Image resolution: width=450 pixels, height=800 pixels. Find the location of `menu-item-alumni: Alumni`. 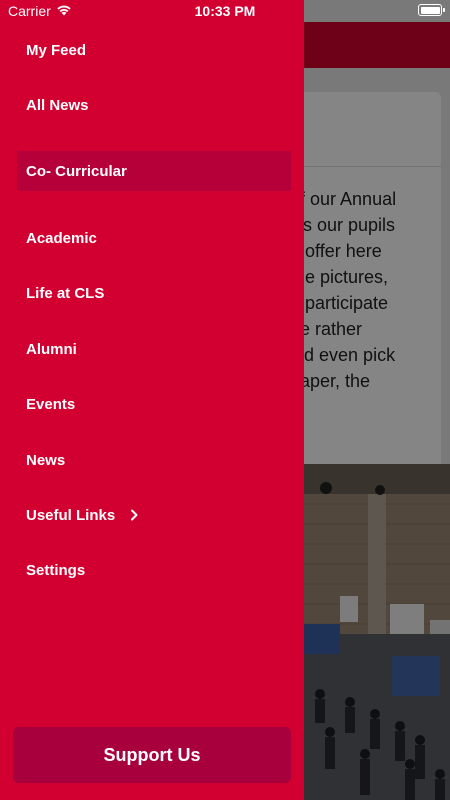

menu-item-alumni: Alumni is located at coordinates (51, 349).